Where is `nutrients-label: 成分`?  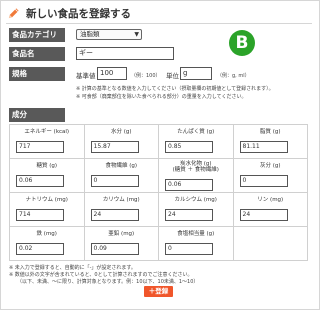 nutrients-label: 成分 is located at coordinates (37, 115).